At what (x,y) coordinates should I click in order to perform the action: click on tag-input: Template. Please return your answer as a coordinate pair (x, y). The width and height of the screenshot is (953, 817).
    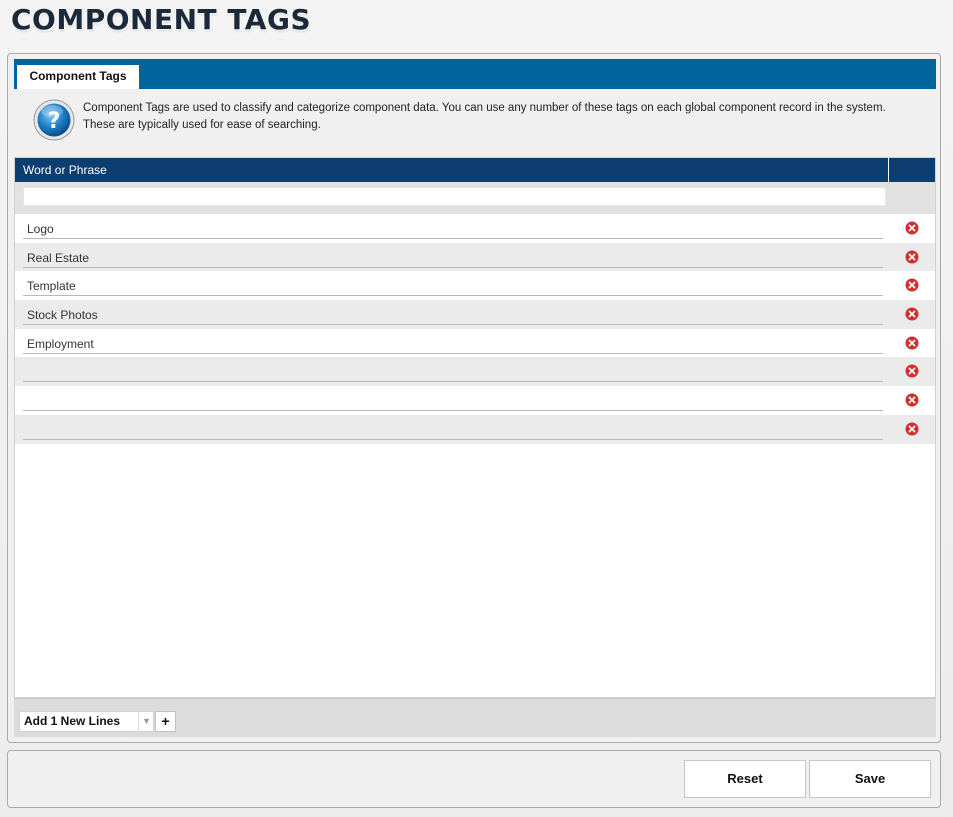
    Looking at the image, I should click on (453, 285).